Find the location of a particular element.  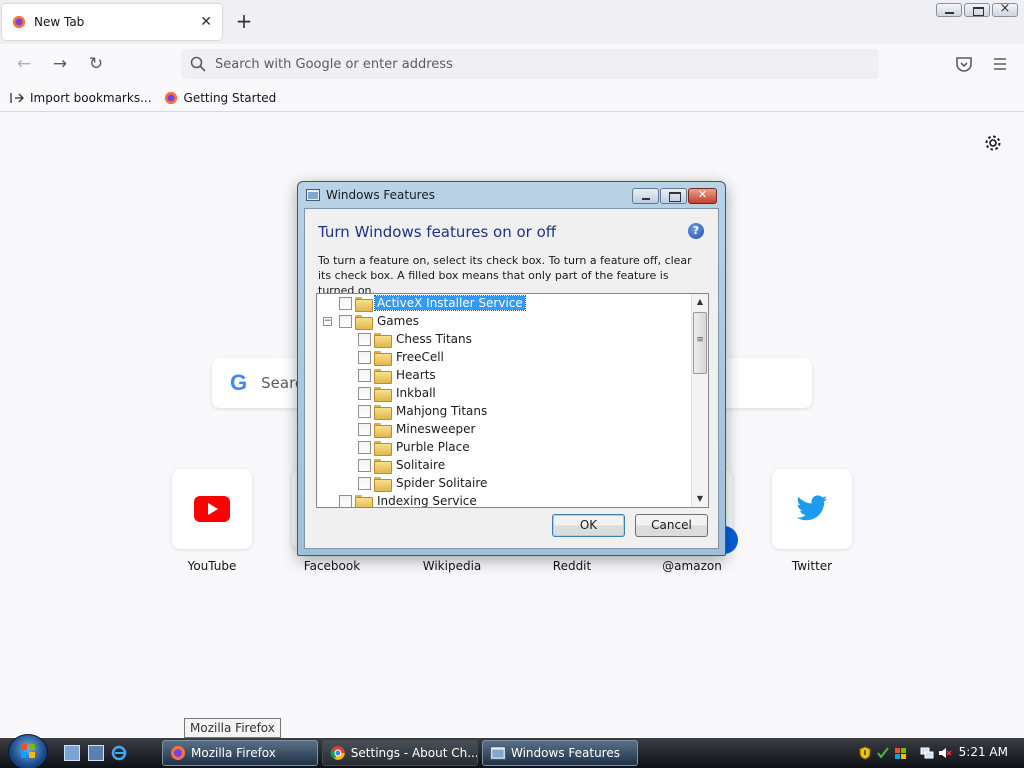

gear-icon is located at coordinates (993, 143).